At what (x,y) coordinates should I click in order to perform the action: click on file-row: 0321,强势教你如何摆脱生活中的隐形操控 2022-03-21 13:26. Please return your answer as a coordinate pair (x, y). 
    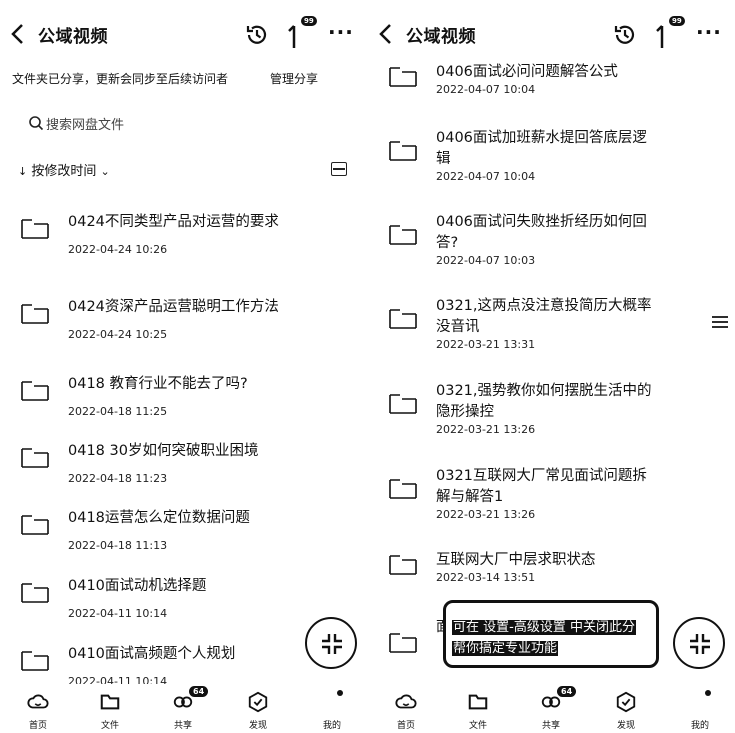
    Looking at the image, I should click on (551, 411).